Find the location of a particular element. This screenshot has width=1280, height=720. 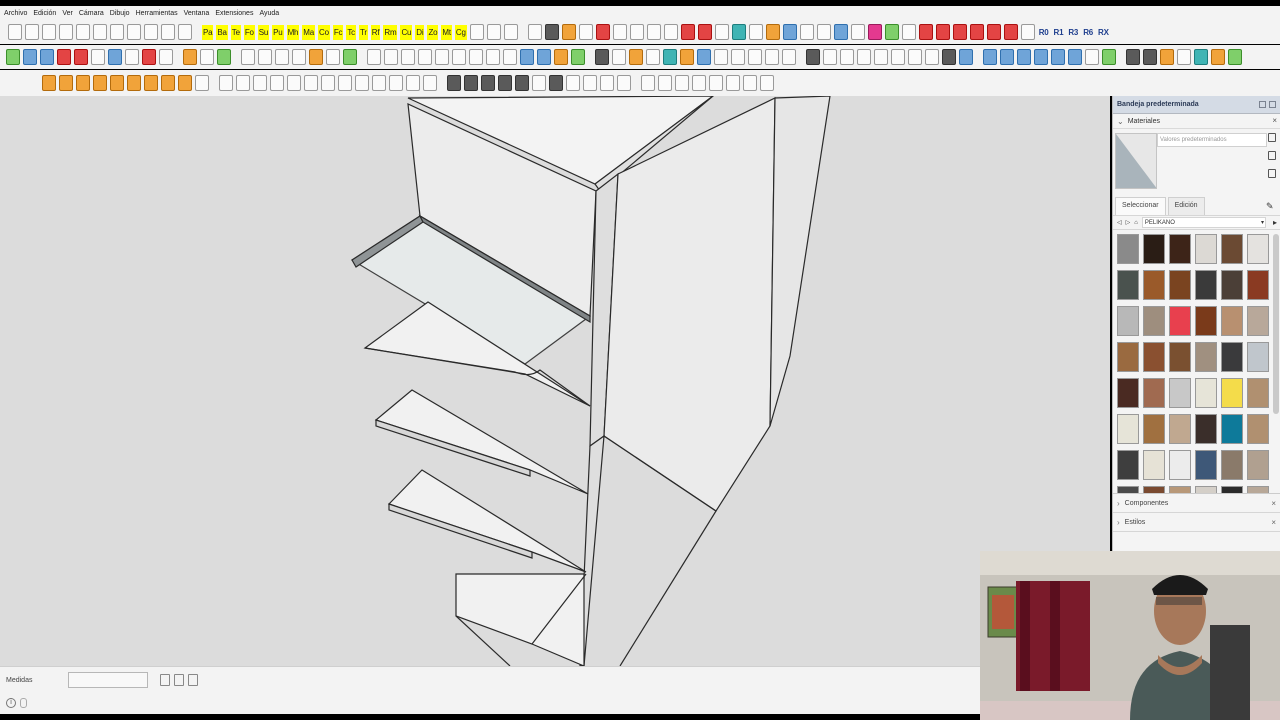

materials-panel-header: ⌄ Materiales × is located at coordinates (1196, 121).